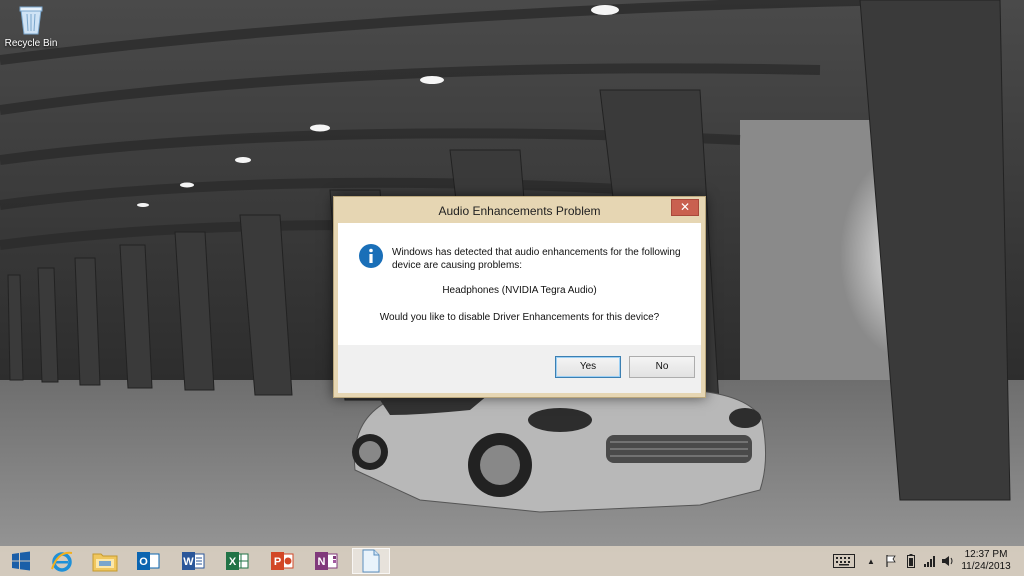  I want to click on svg-text: P, so click(277, 562).